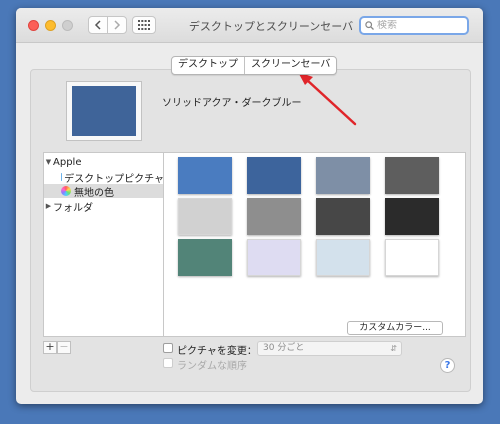 The image size is (500, 424). I want to click on show-all-button, so click(144, 25).